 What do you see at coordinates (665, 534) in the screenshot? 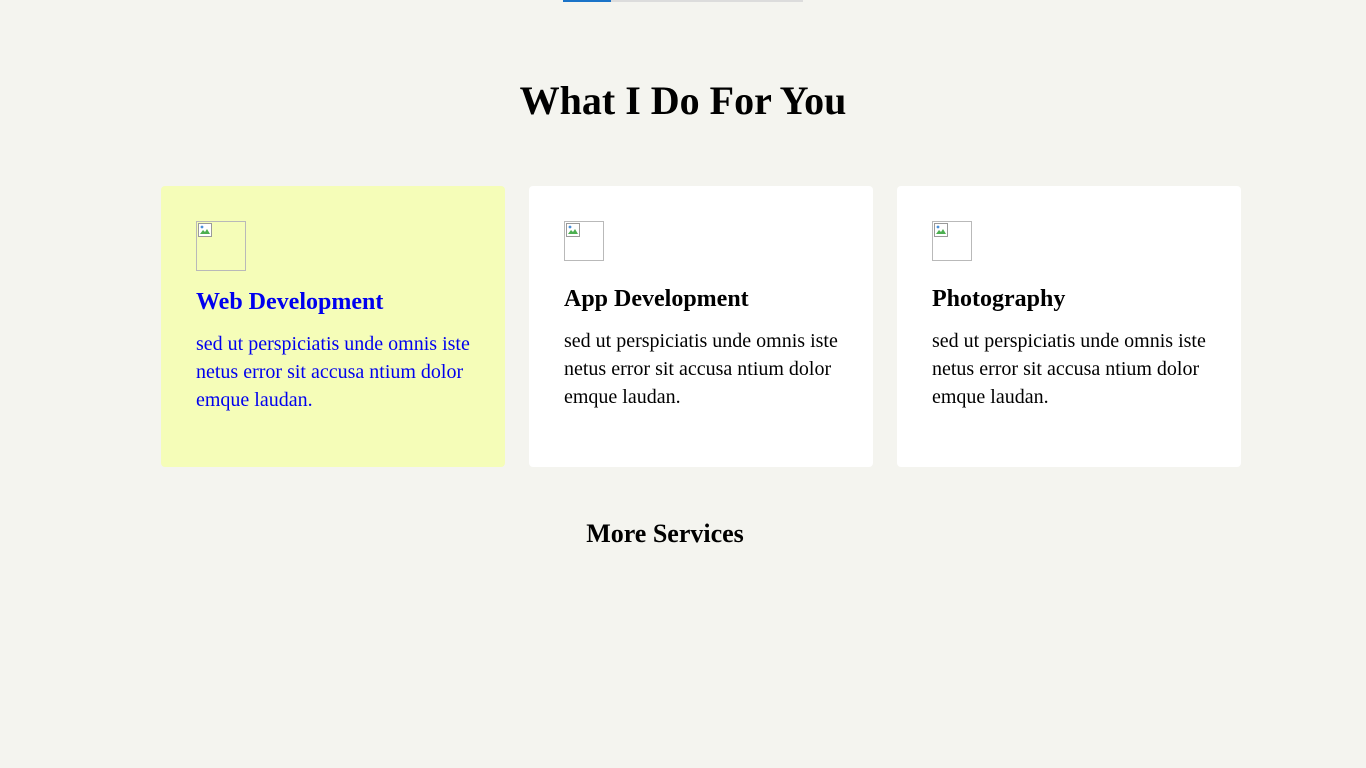
I see `more-services-link: More Services` at bounding box center [665, 534].